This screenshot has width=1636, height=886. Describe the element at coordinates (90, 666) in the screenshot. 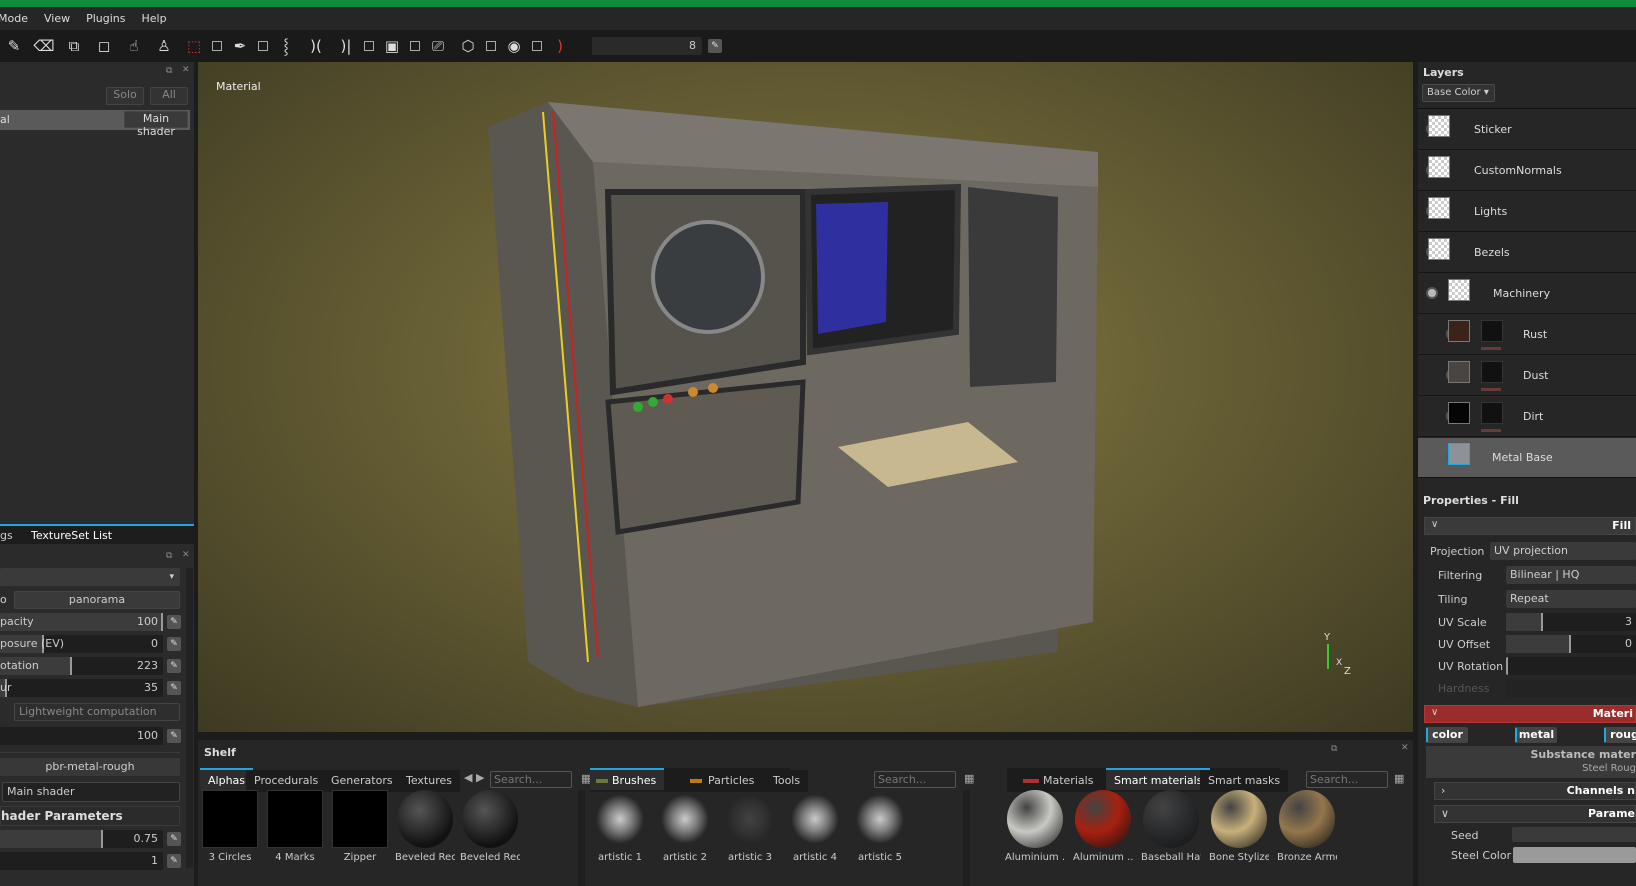

I see `rotation-slider: otation 223 ✎` at that location.